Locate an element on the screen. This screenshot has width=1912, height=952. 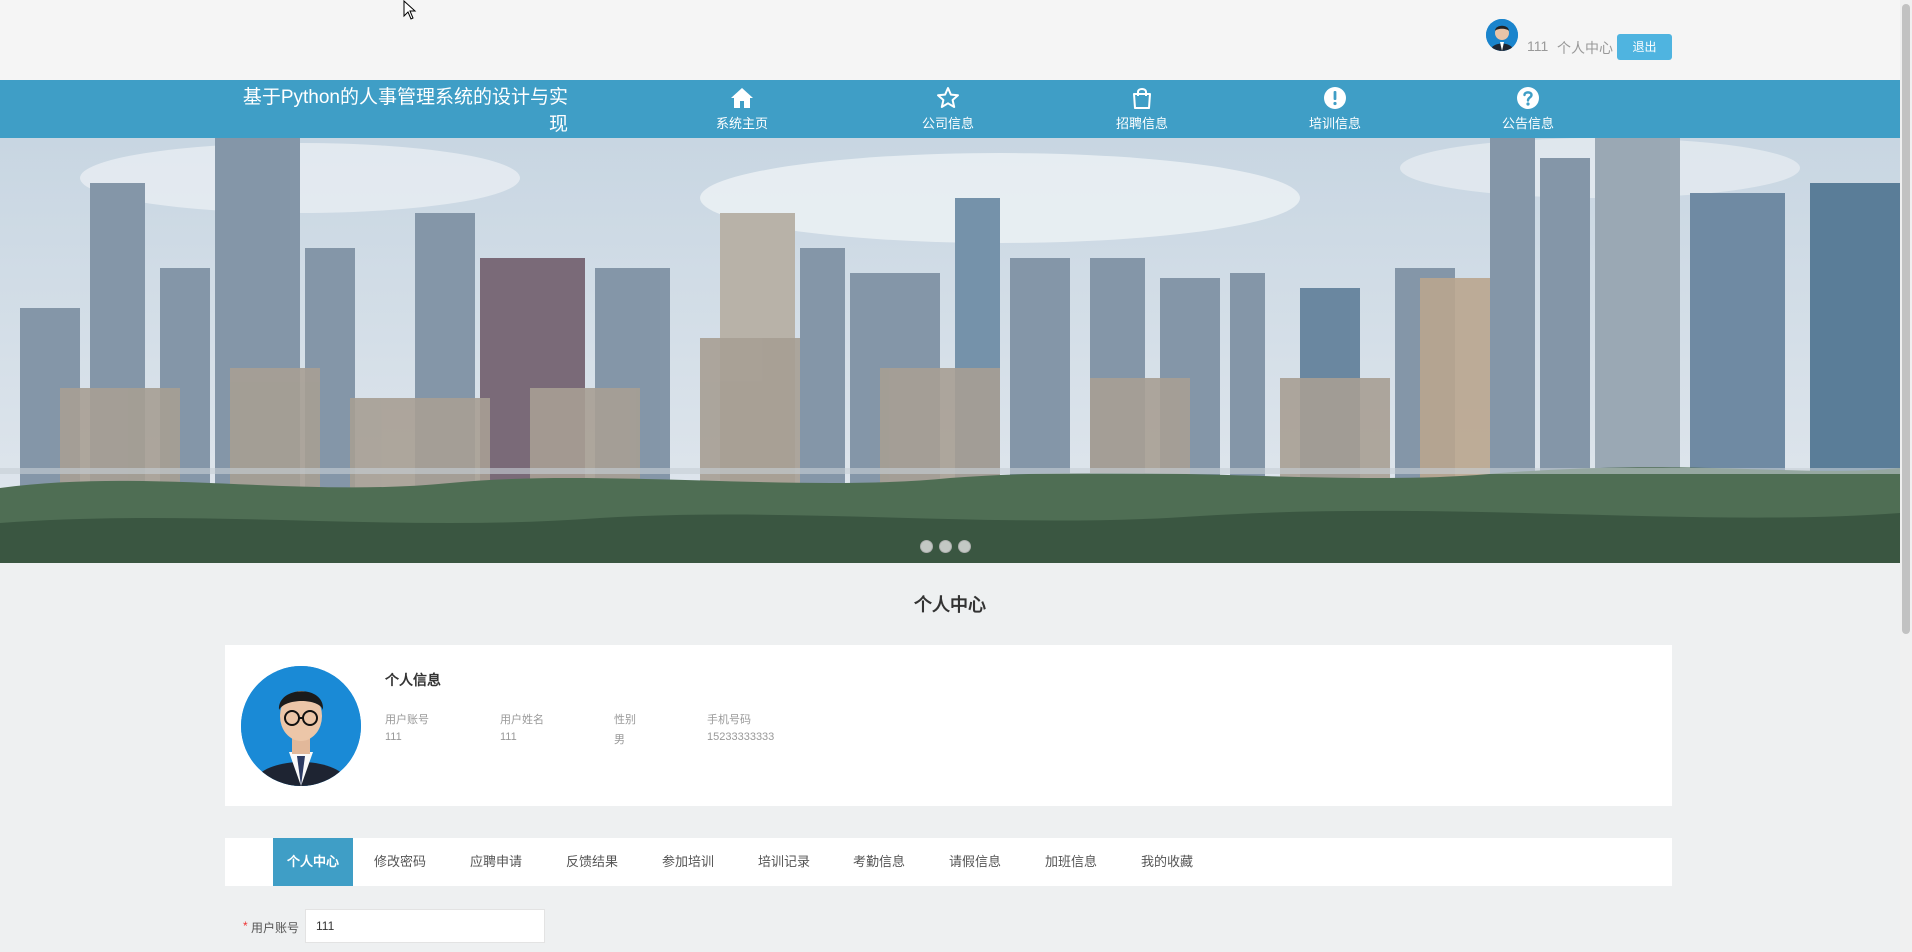
tab-training-records: 培训记录 is located at coordinates (784, 862).